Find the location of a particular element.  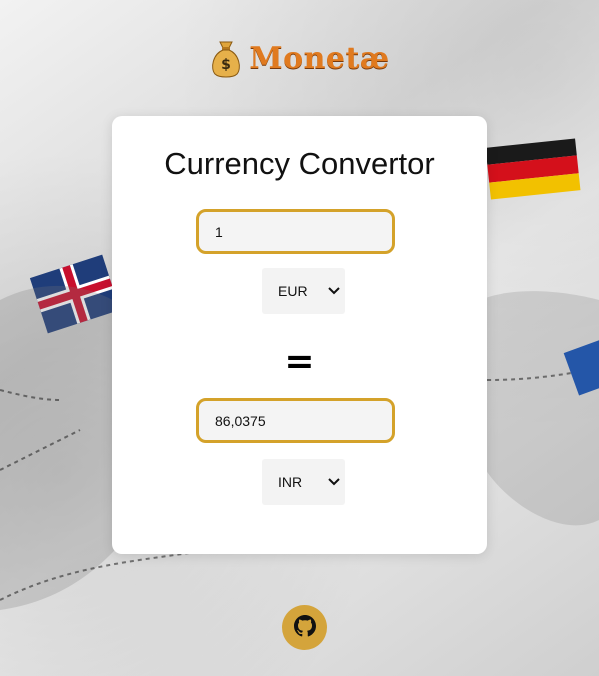

brand-name: Monetæ is located at coordinates (319, 58).